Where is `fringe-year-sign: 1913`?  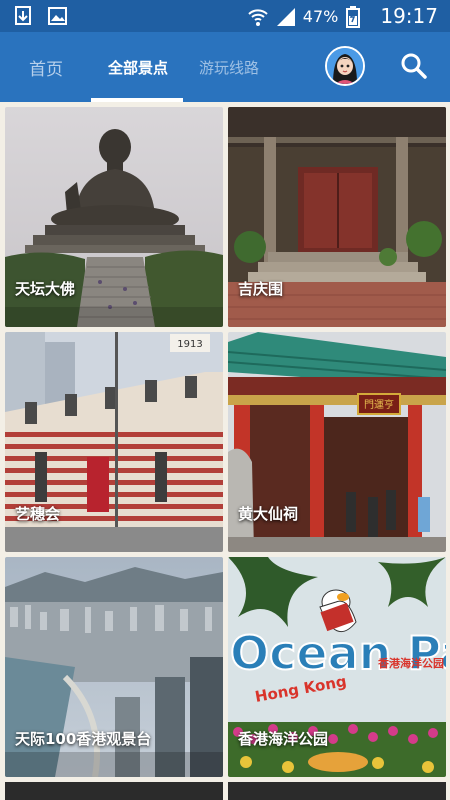
fringe-year-sign: 1913 is located at coordinates (189, 344).